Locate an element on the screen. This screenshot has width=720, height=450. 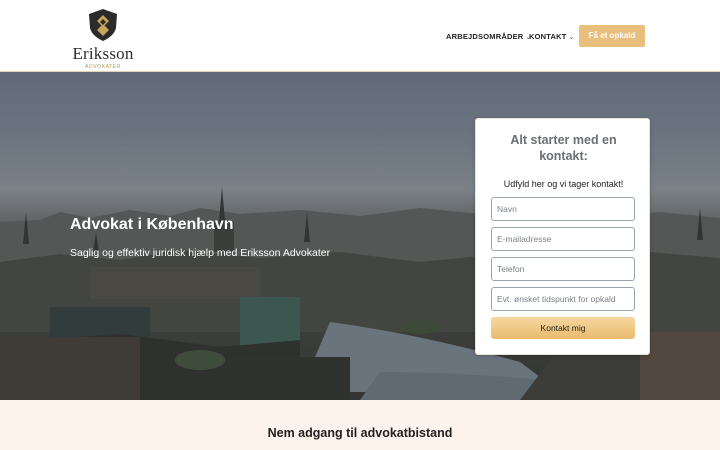
intro-section: Nem adgang til advokatbistand is located at coordinates (360, 425).